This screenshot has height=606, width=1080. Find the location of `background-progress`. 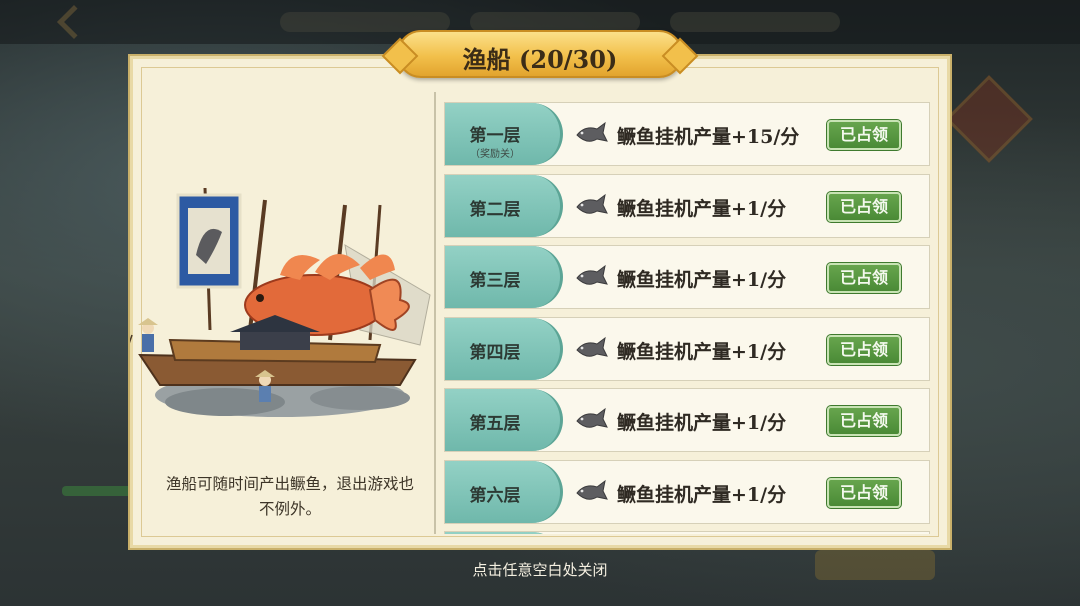

background-progress is located at coordinates (97, 491).